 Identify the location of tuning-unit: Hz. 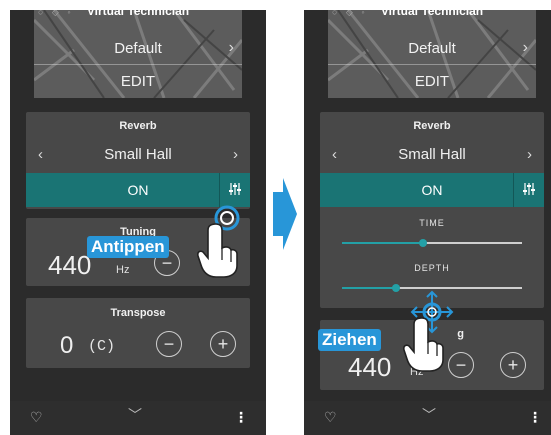
(123, 270).